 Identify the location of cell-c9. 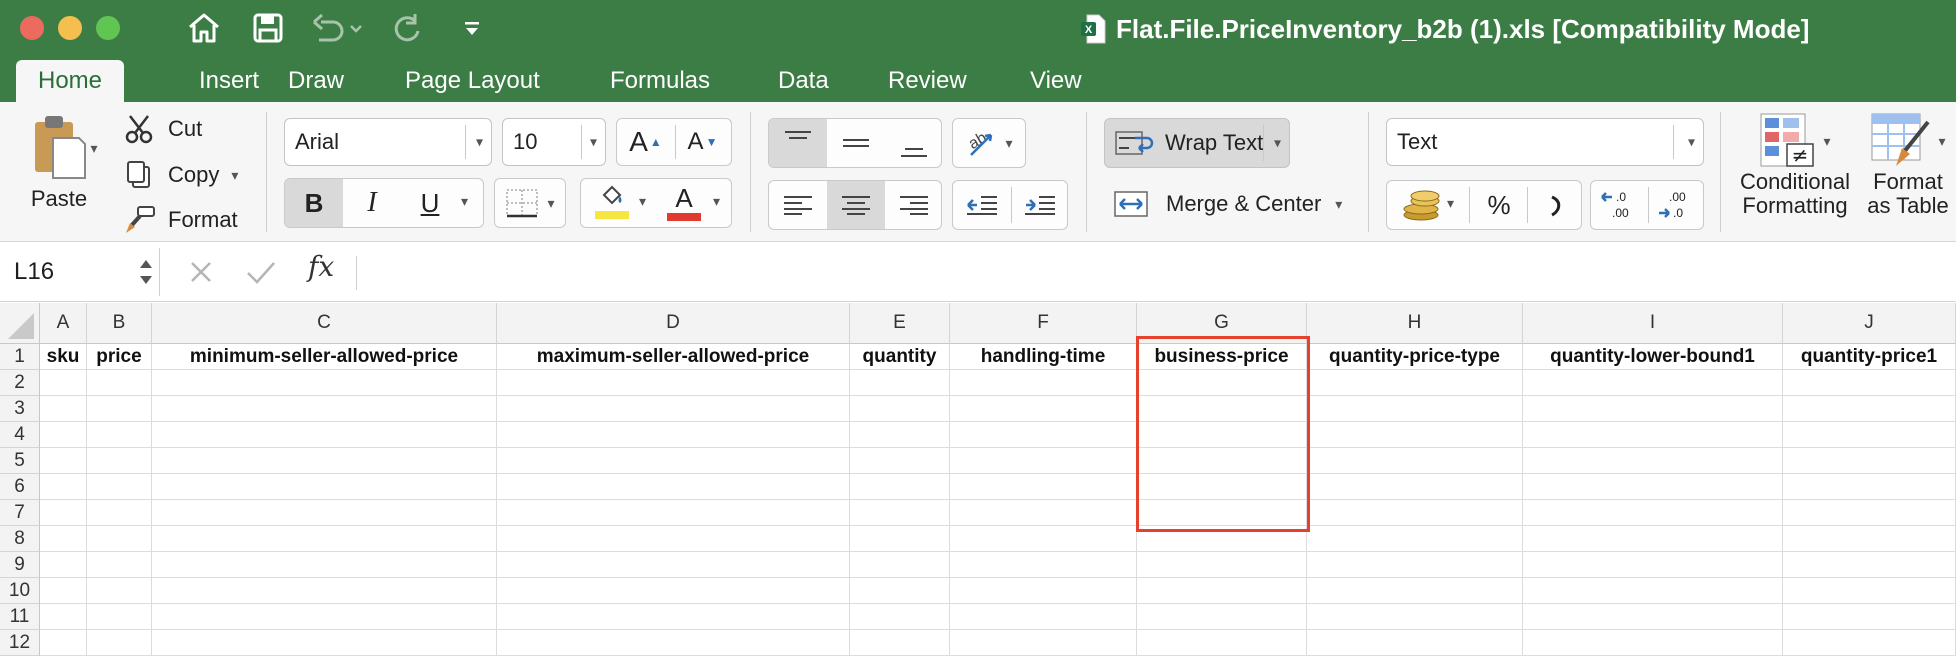
(324, 565).